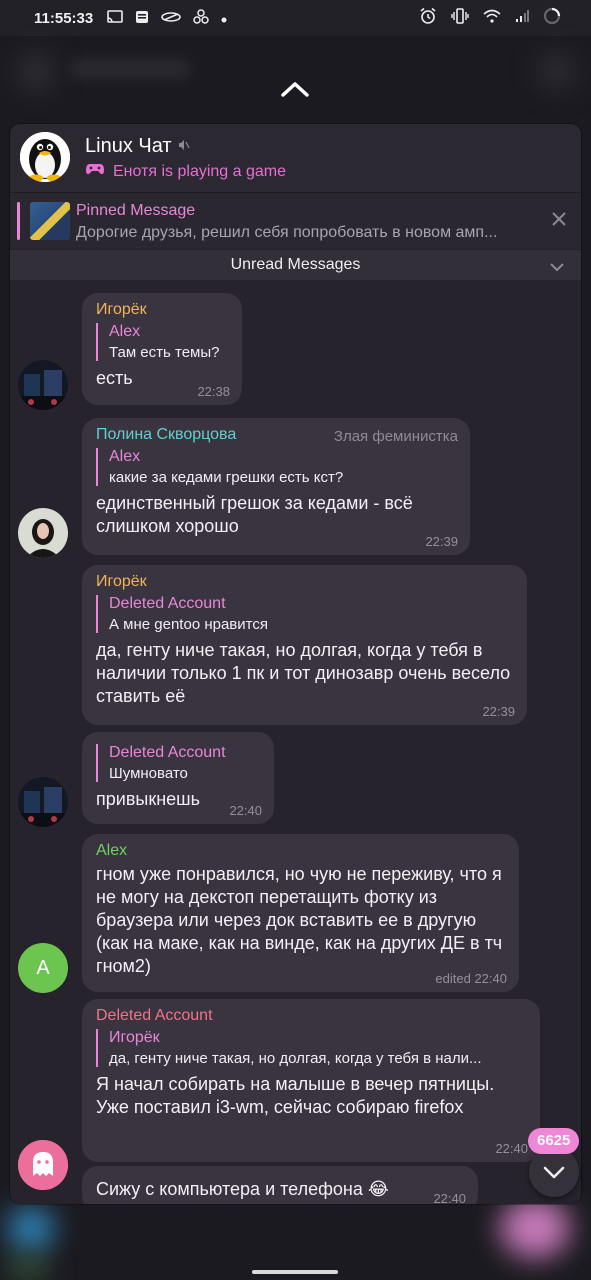 Image resolution: width=591 pixels, height=1280 pixels. I want to click on avatar-alex: A, so click(43, 968).